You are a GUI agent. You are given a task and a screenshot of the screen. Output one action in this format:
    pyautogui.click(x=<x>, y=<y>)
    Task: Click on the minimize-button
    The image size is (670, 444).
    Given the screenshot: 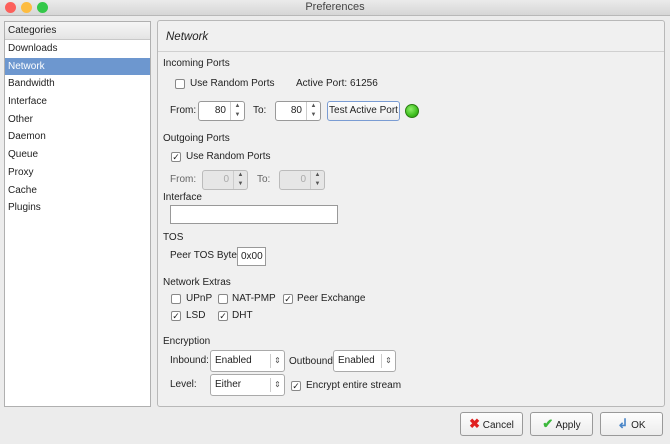 What is the action you would take?
    pyautogui.click(x=26, y=7)
    